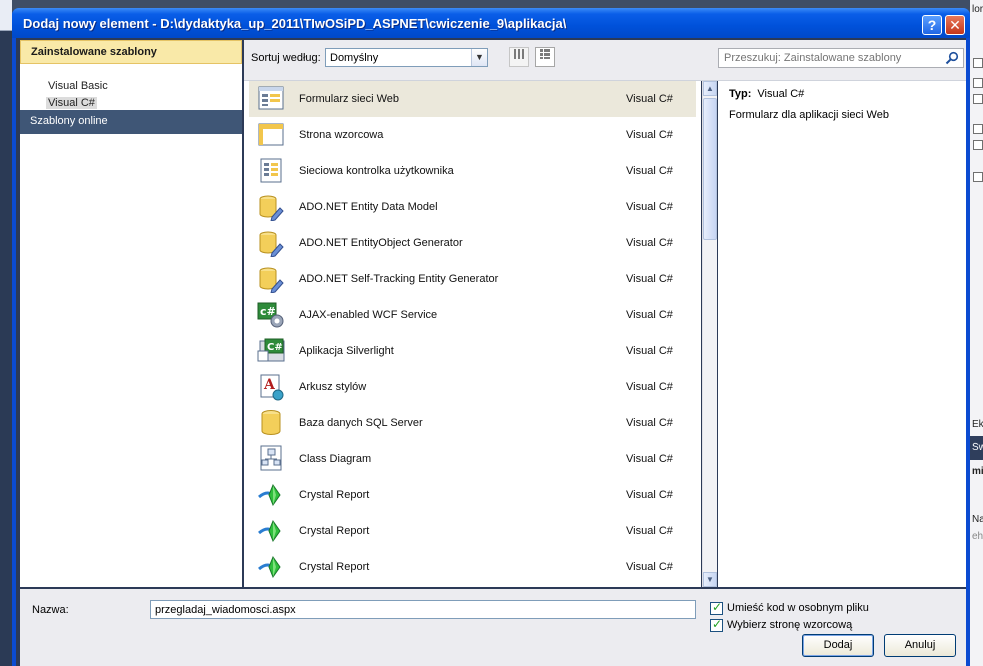 The width and height of the screenshot is (983, 666). I want to click on template-name: Formularz sieci Web, so click(349, 99).